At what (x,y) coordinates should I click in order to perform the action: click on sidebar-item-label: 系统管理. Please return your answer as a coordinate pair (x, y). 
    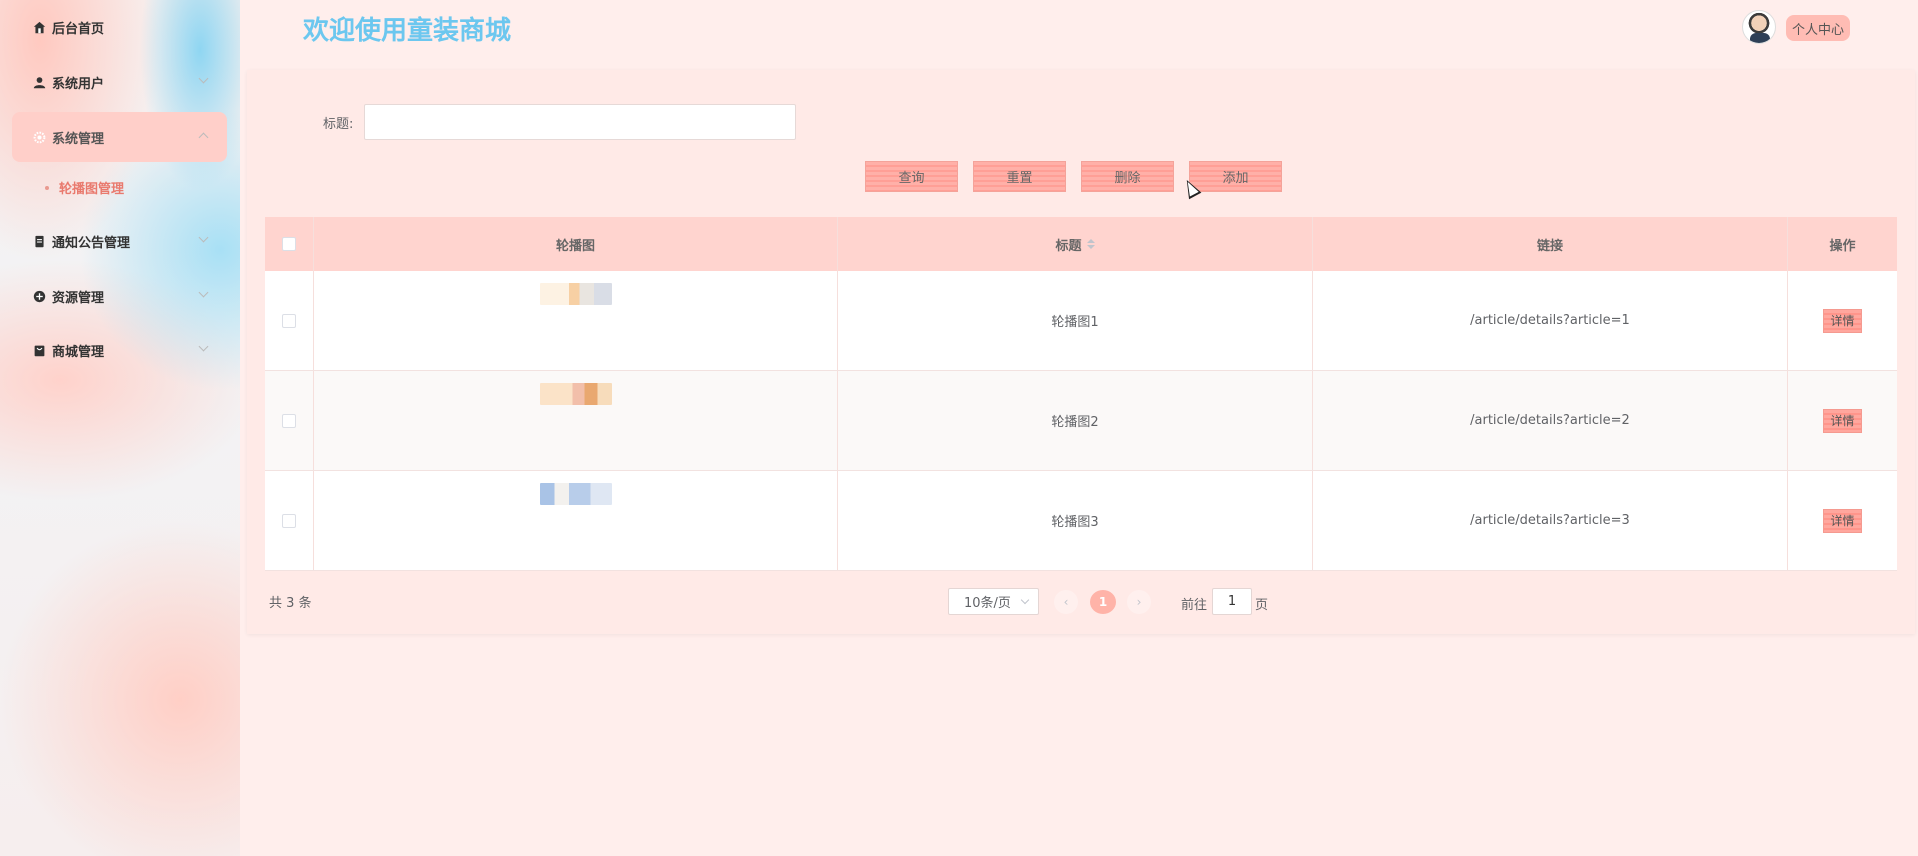
    Looking at the image, I should click on (78, 139).